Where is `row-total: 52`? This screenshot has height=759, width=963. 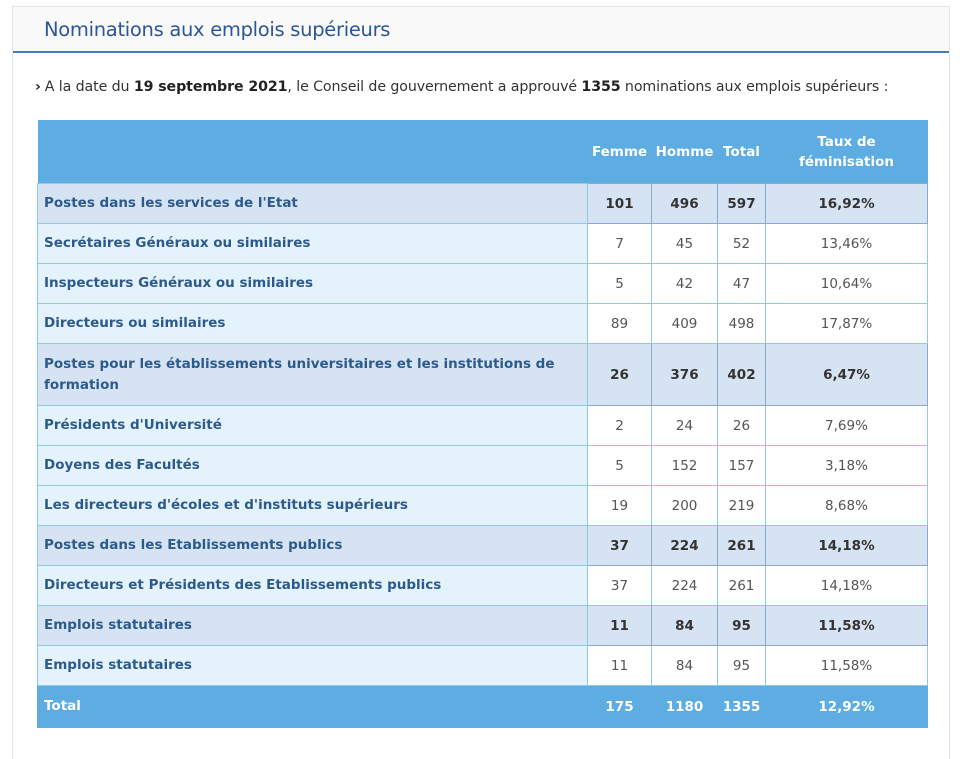
row-total: 52 is located at coordinates (741, 243).